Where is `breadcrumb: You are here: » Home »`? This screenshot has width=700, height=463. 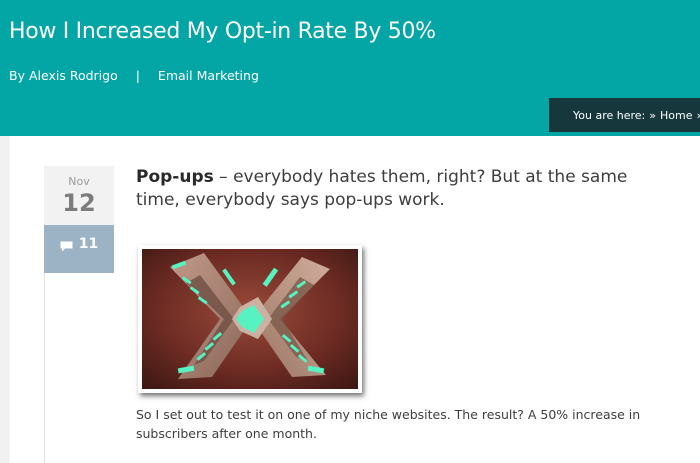 breadcrumb: You are here: » Home » is located at coordinates (624, 115).